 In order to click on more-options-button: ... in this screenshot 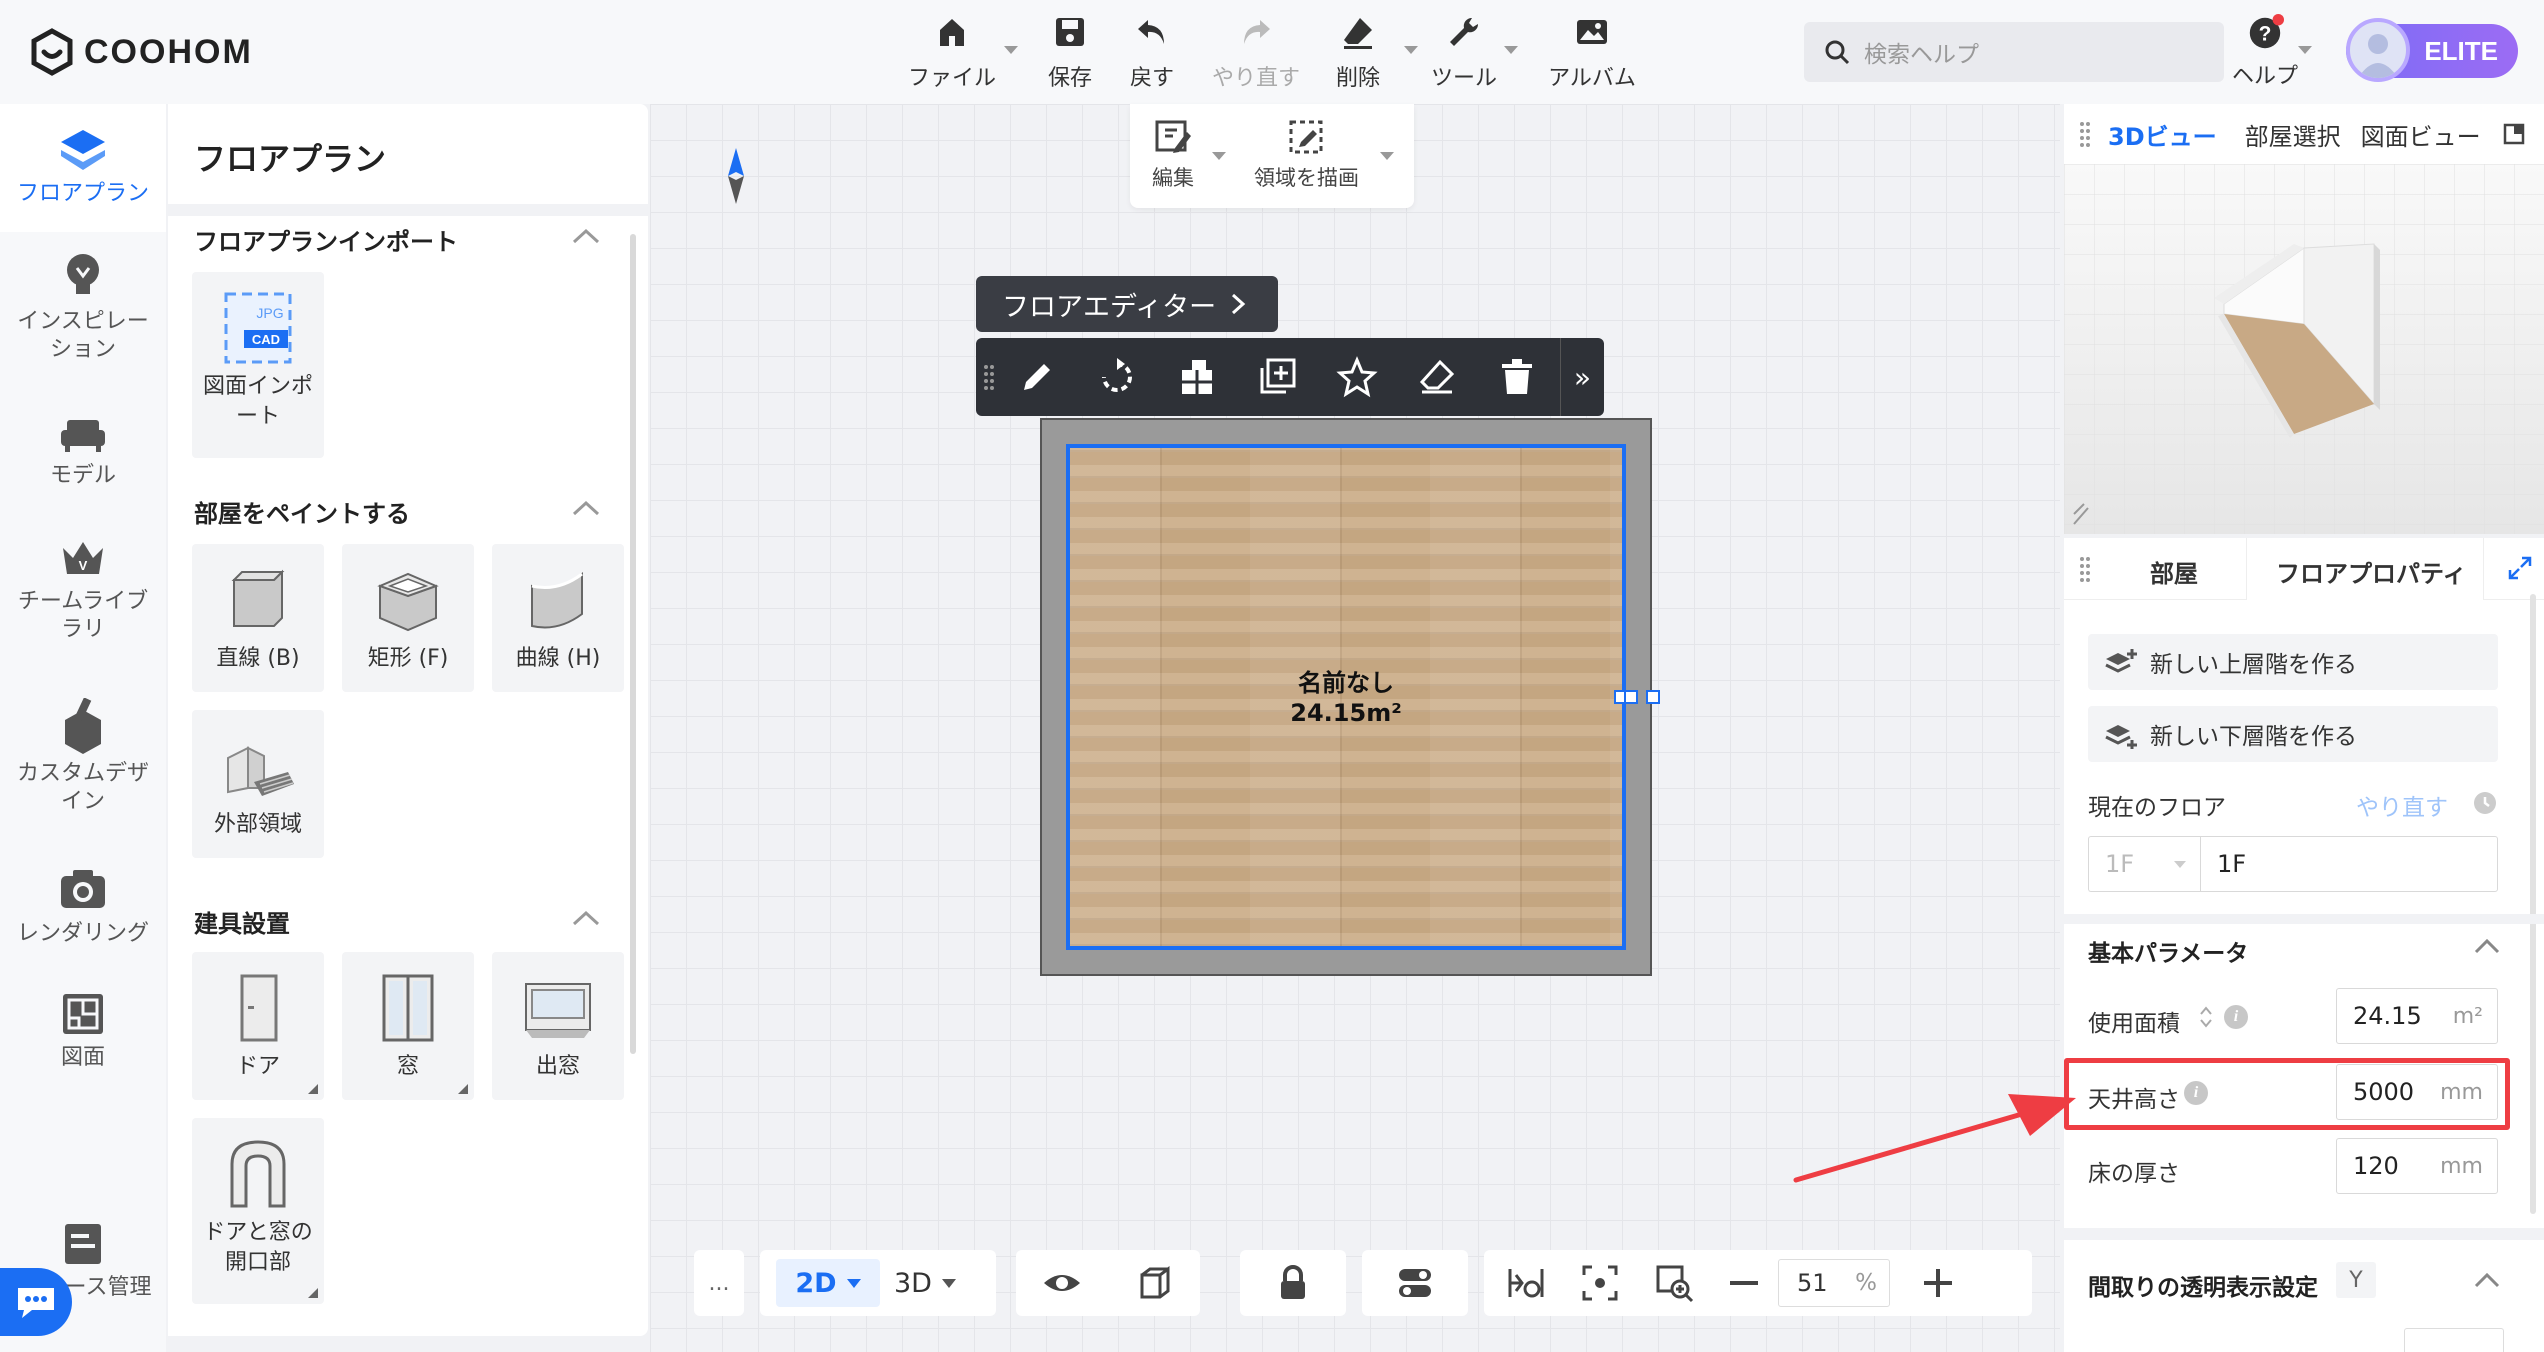, I will do `click(719, 1283)`.